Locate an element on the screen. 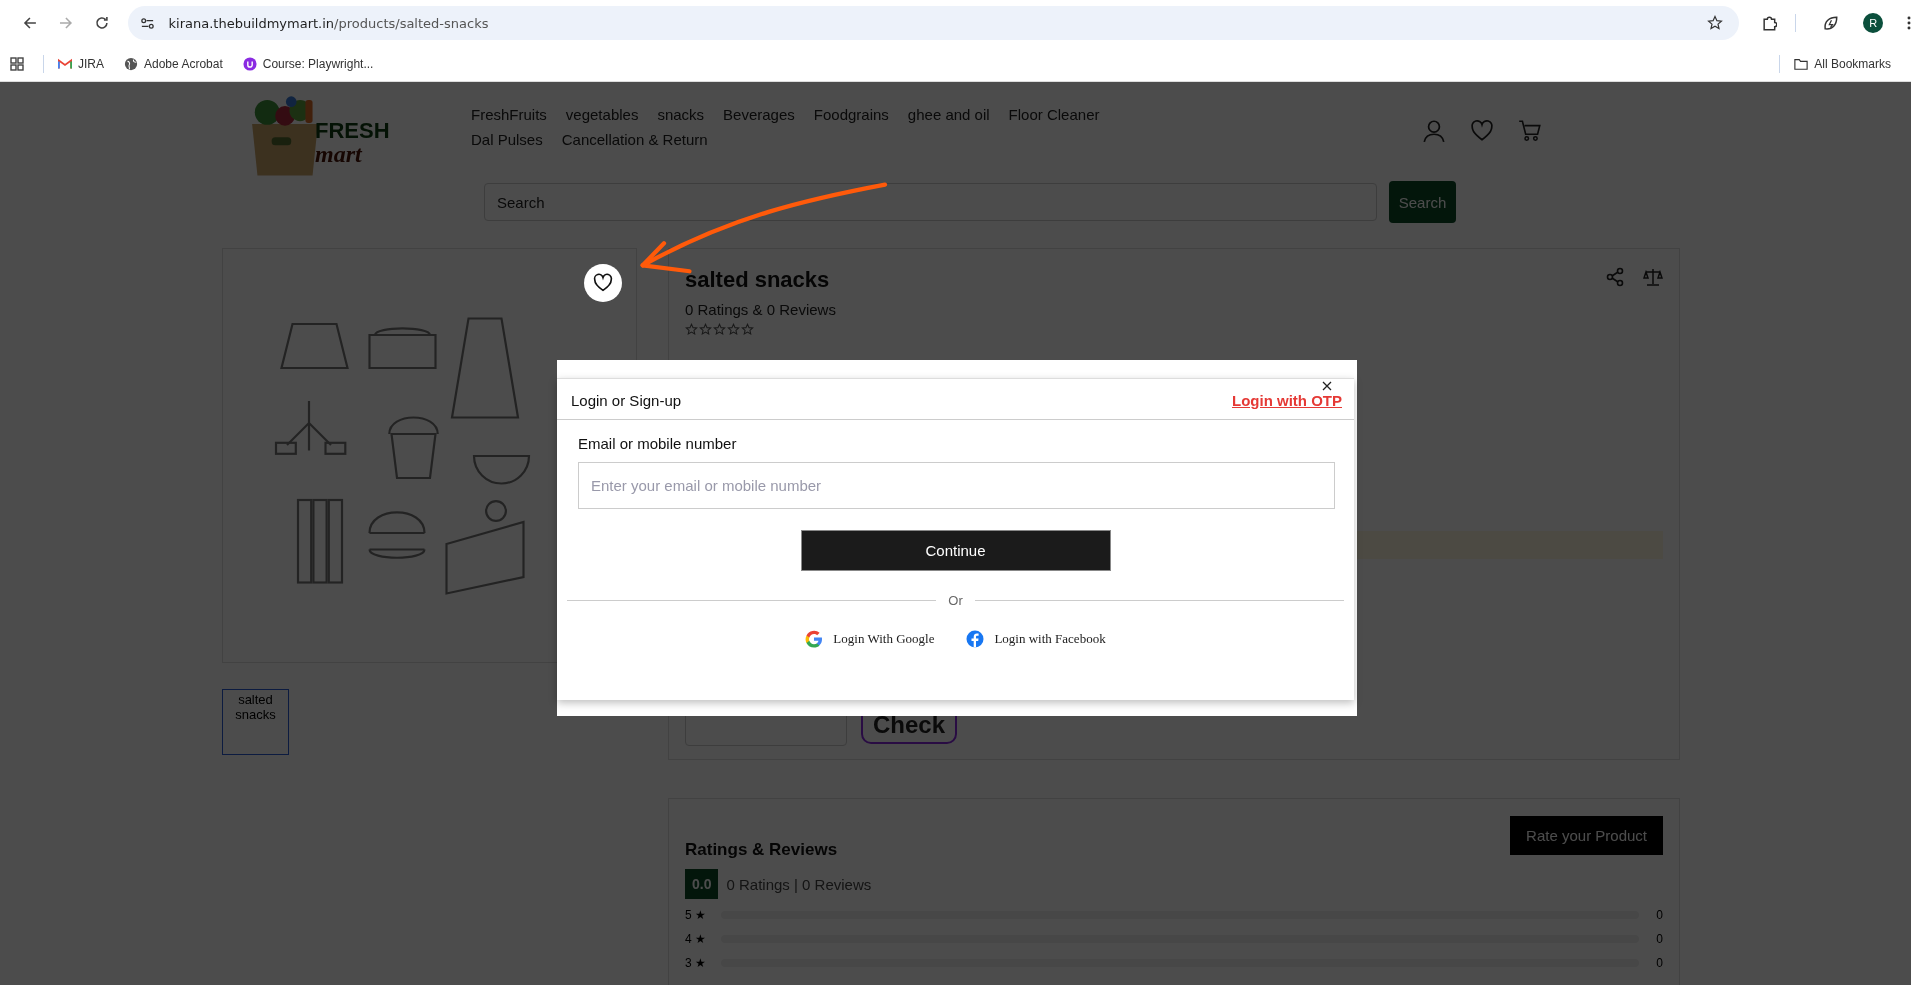 This screenshot has width=1911, height=985. section-title: Ratings & Reviews is located at coordinates (762, 850).